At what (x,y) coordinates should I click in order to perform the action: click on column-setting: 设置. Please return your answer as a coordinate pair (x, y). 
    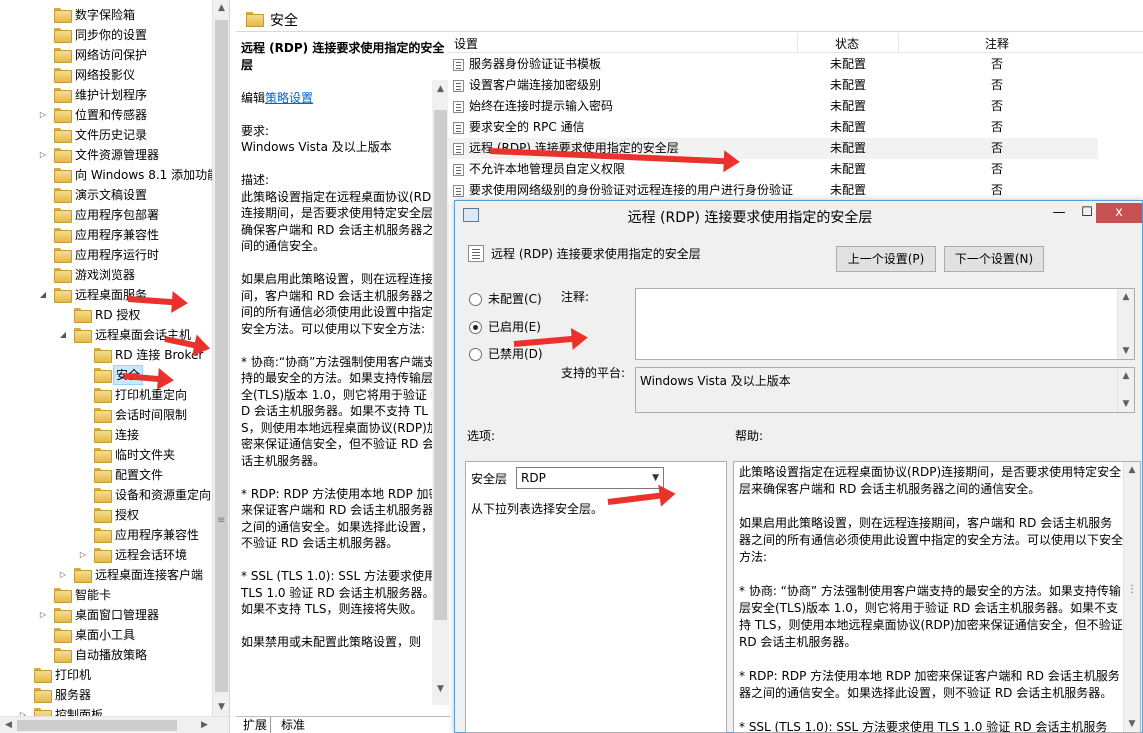
    Looking at the image, I should click on (466, 43).